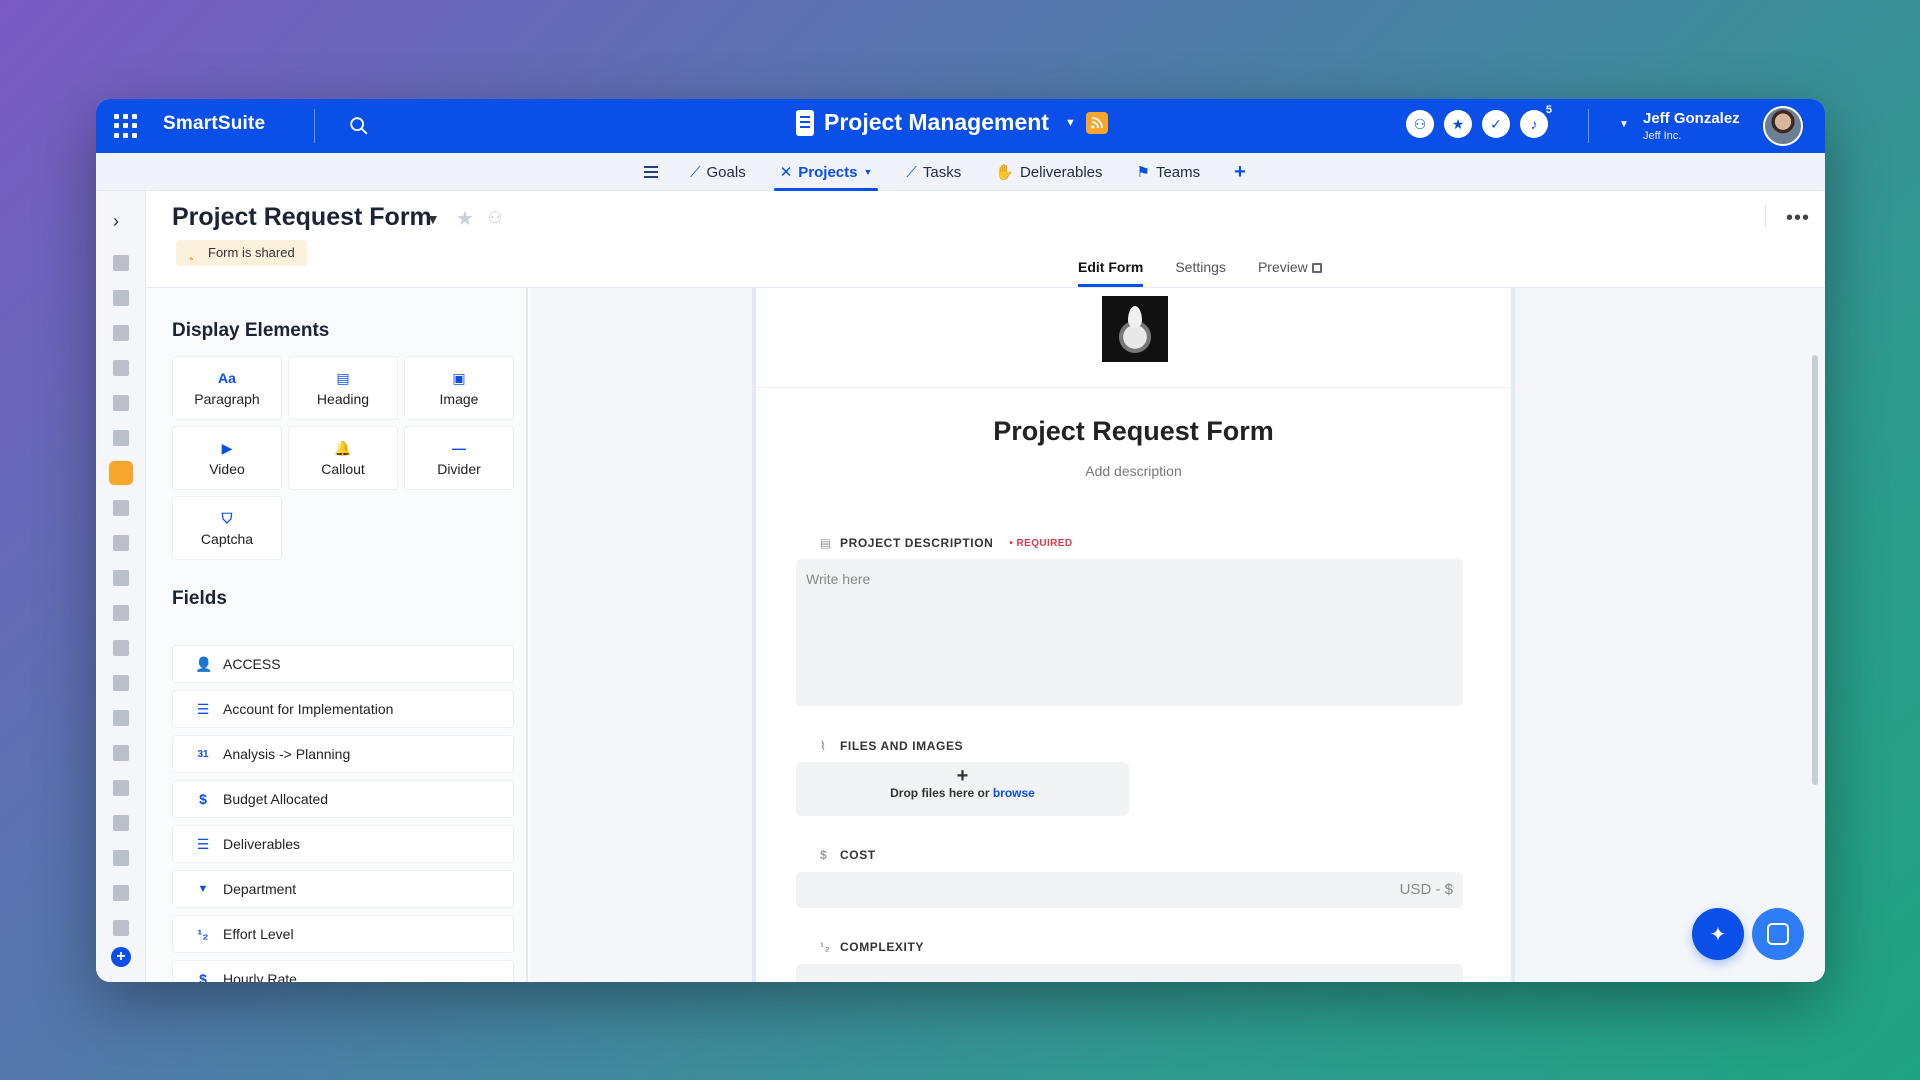 The image size is (1920, 1080). I want to click on list-item: 👤 ACCESS, so click(343, 664).